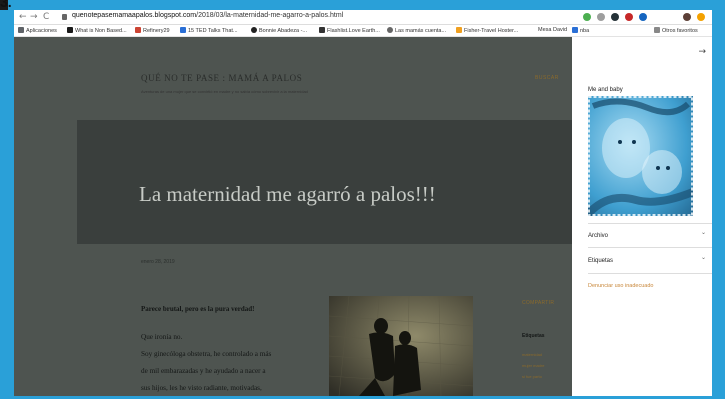 This screenshot has width=725, height=399. I want to click on sidebar-image-heading: Me and baby, so click(605, 90).